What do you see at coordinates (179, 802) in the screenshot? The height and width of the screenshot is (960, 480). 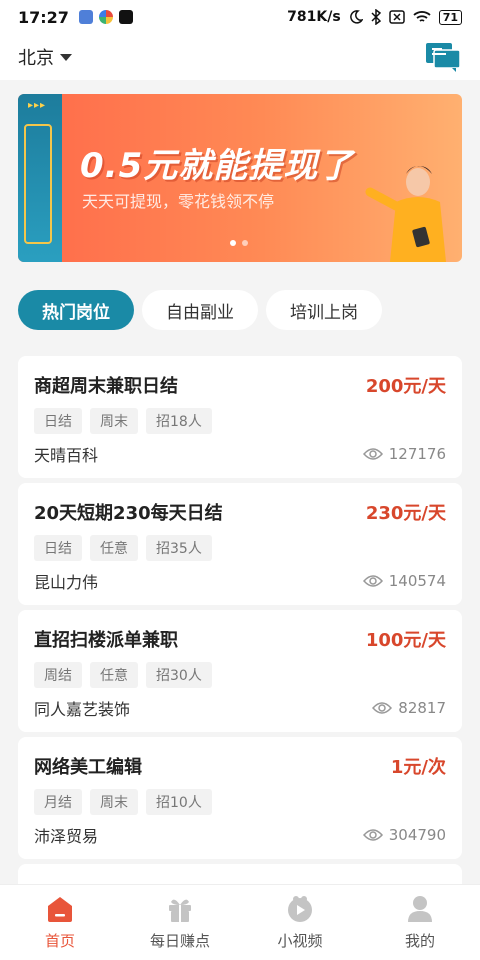 I see `job-tag: 招10人` at bounding box center [179, 802].